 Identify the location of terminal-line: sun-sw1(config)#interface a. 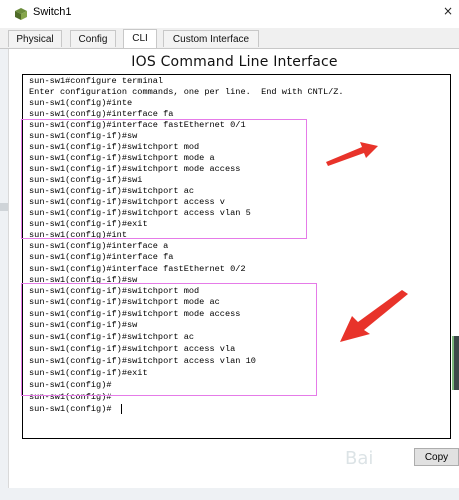
(99, 246).